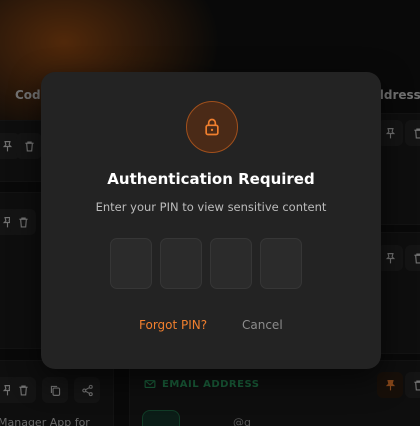 The width and height of the screenshot is (420, 426). Describe the element at coordinates (206, 263) in the screenshot. I see `pin-input-group` at that location.